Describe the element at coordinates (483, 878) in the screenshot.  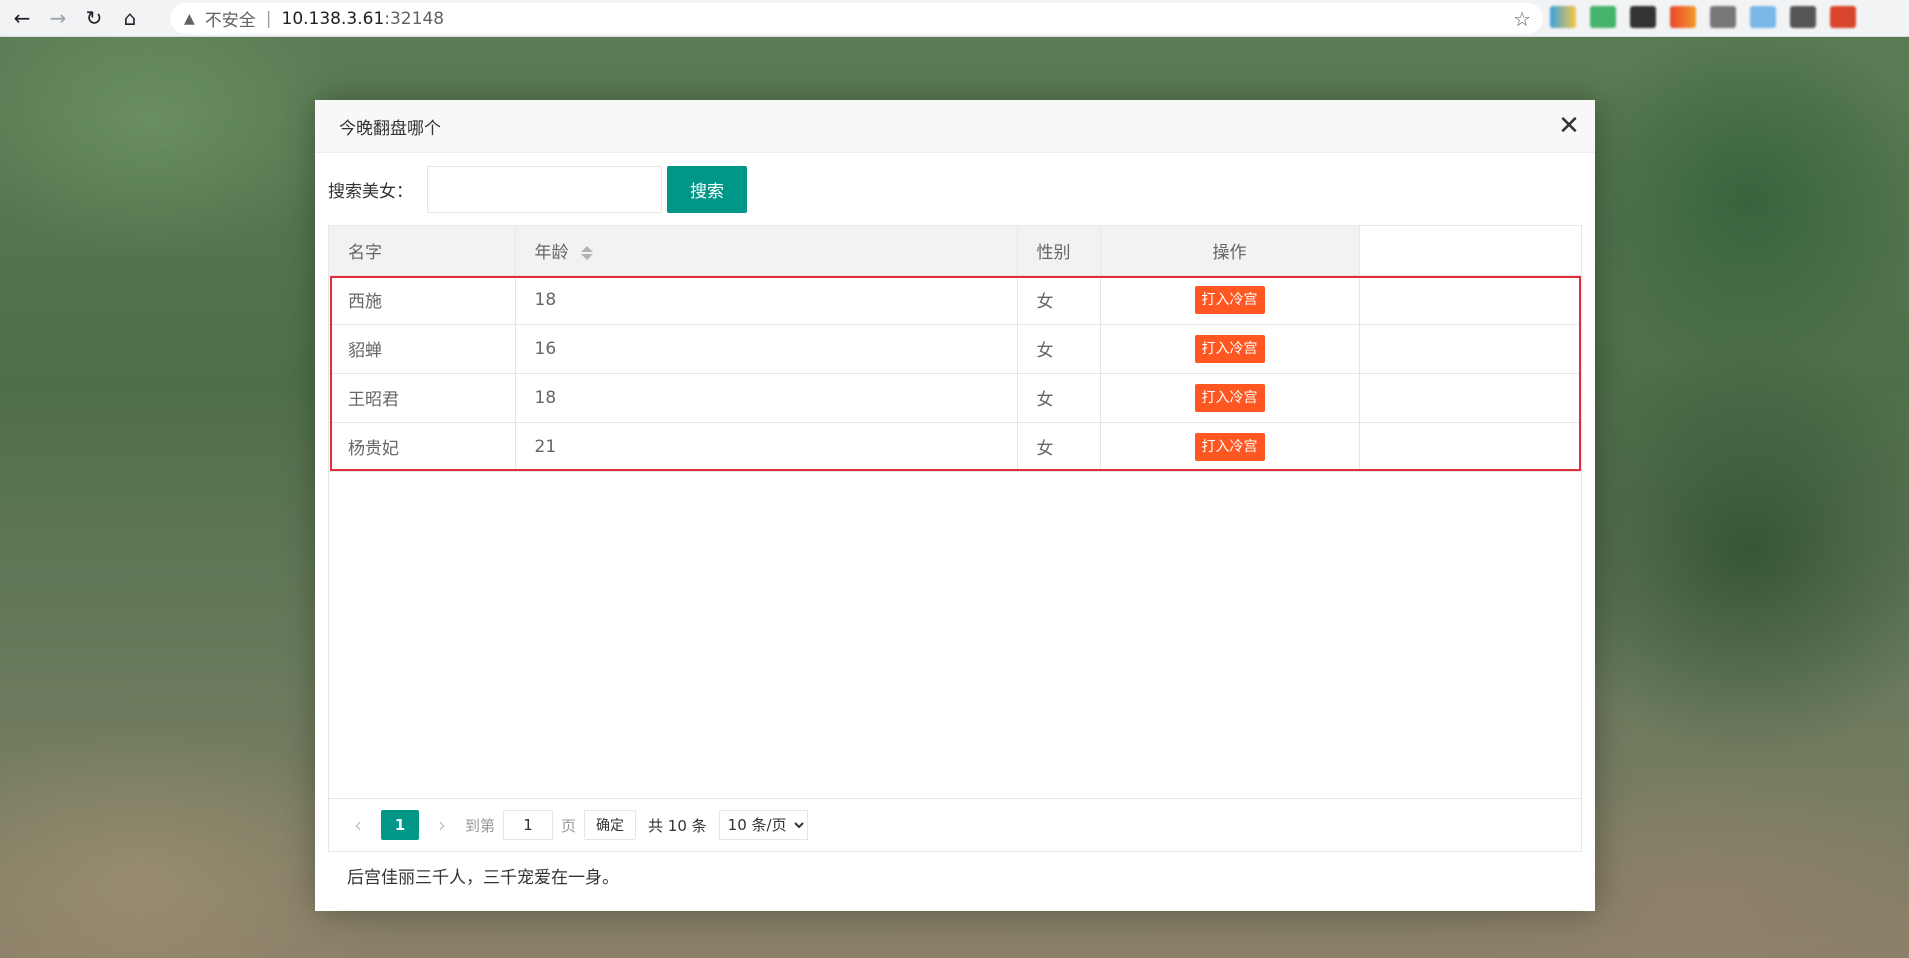
I see `footer-text: 后宫佳丽三千人，三千宠爱在一身。` at that location.